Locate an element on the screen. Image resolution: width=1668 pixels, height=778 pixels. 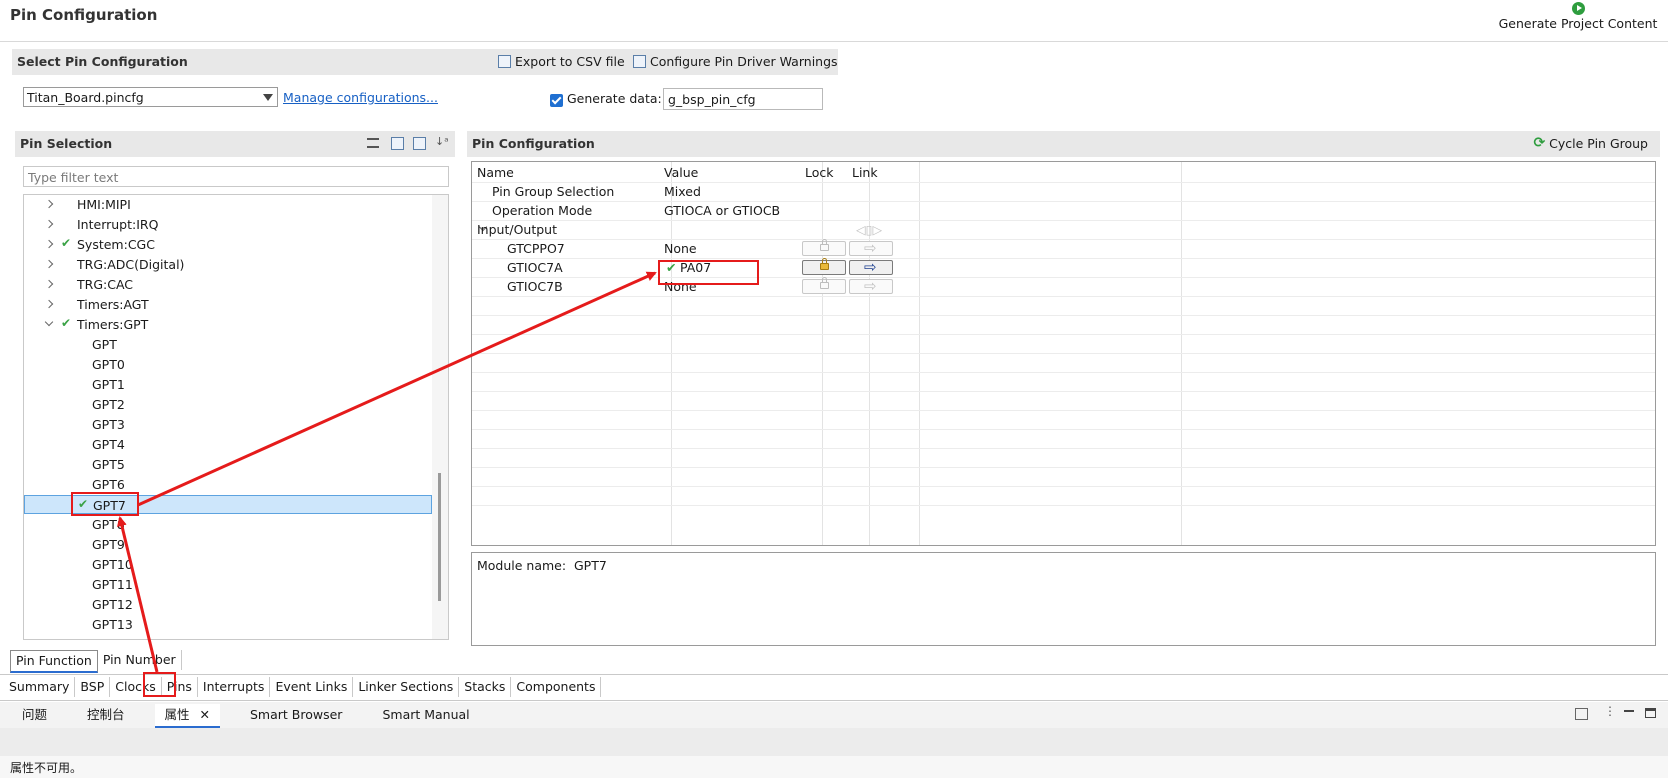
arrow-to-pa07 is located at coordinates (397, 389).